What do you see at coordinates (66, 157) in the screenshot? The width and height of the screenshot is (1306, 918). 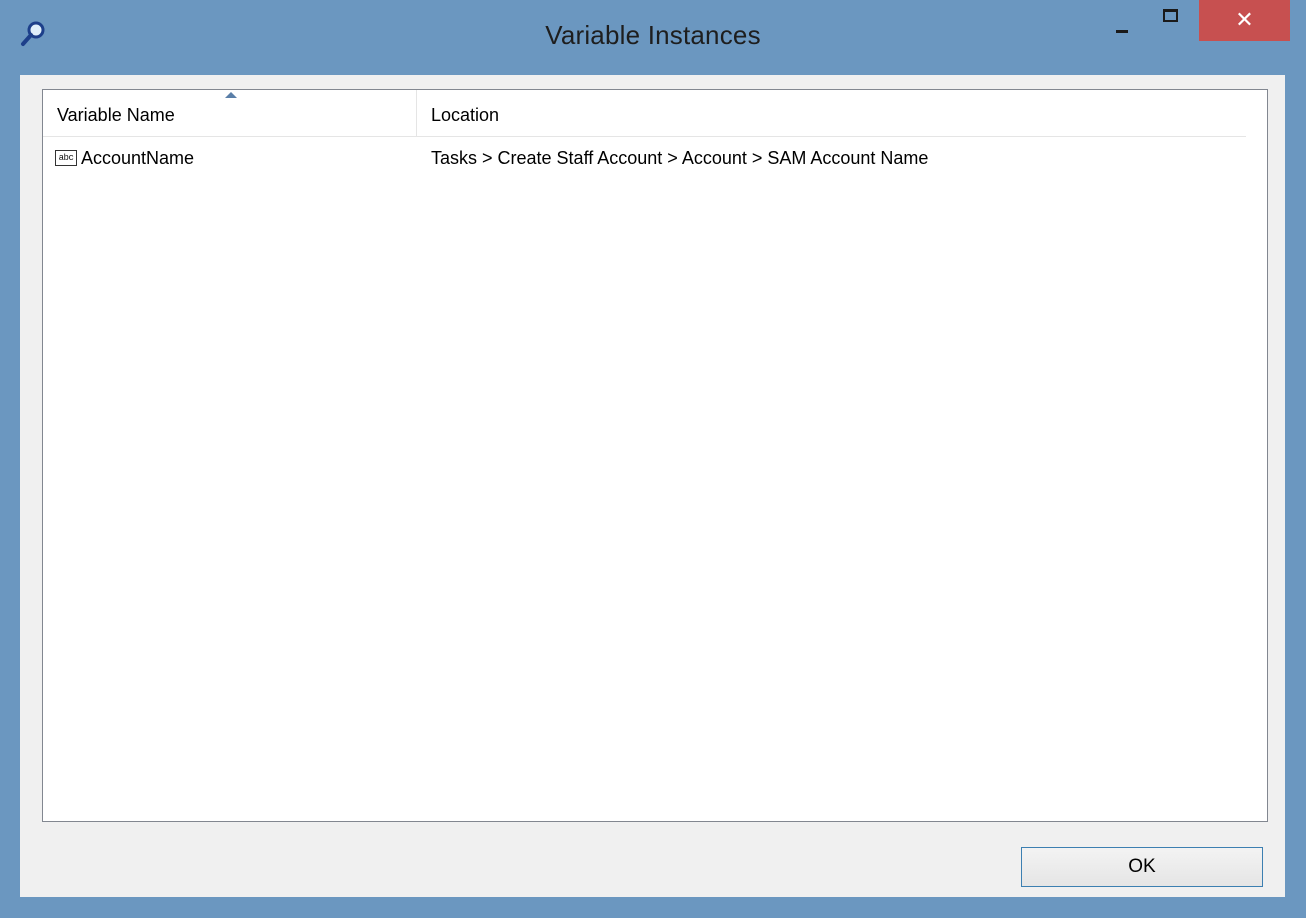 I see `text-variable-icon: abc` at bounding box center [66, 157].